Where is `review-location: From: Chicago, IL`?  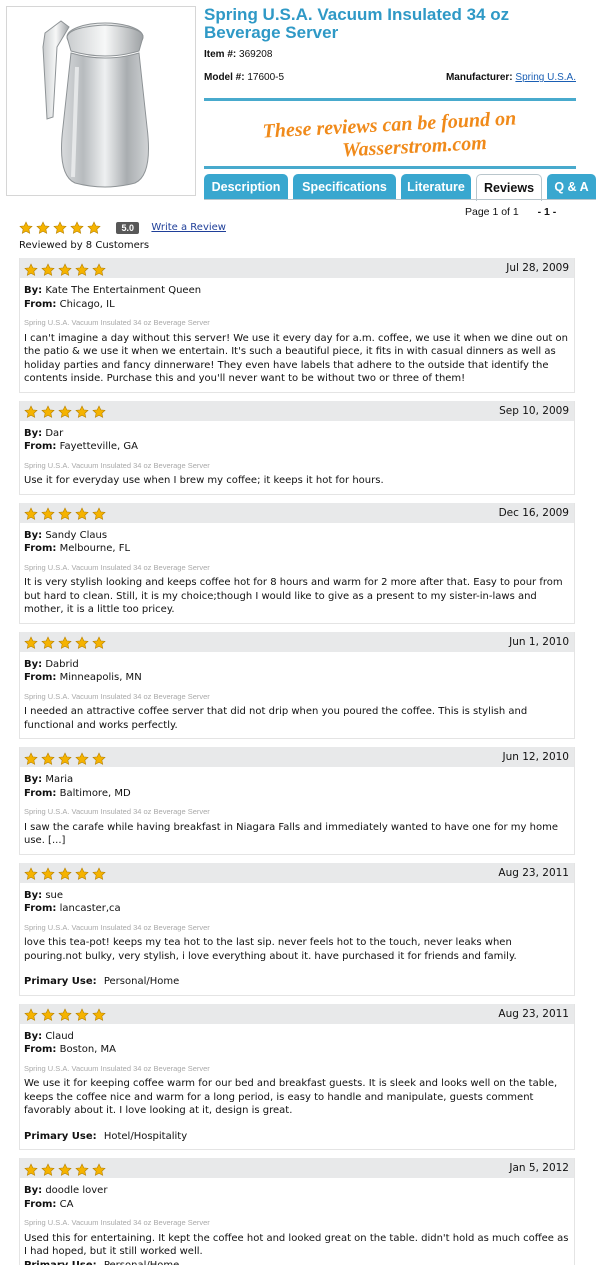
review-location: From: Chicago, IL is located at coordinates (297, 305).